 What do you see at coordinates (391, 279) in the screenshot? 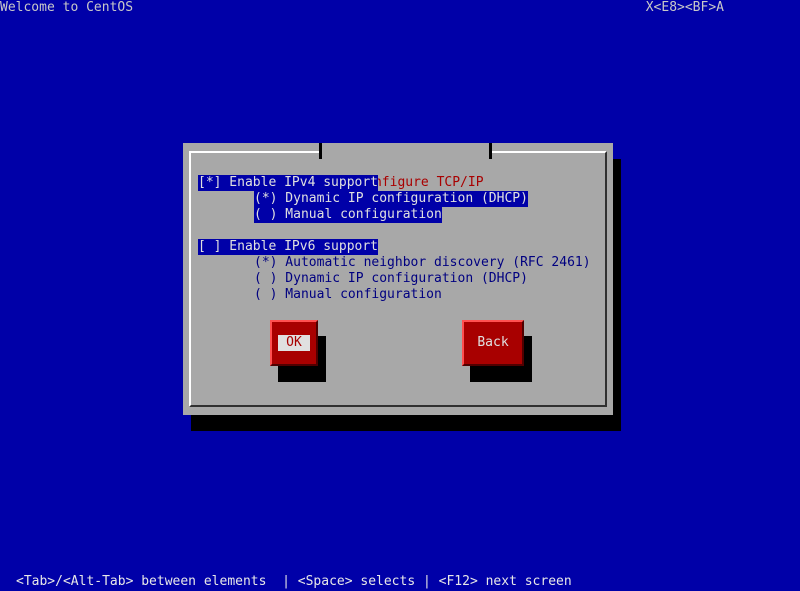
I see `ipv6-dhcp-radio: ( ) Dynamic IP configuration (DHCP)` at bounding box center [391, 279].